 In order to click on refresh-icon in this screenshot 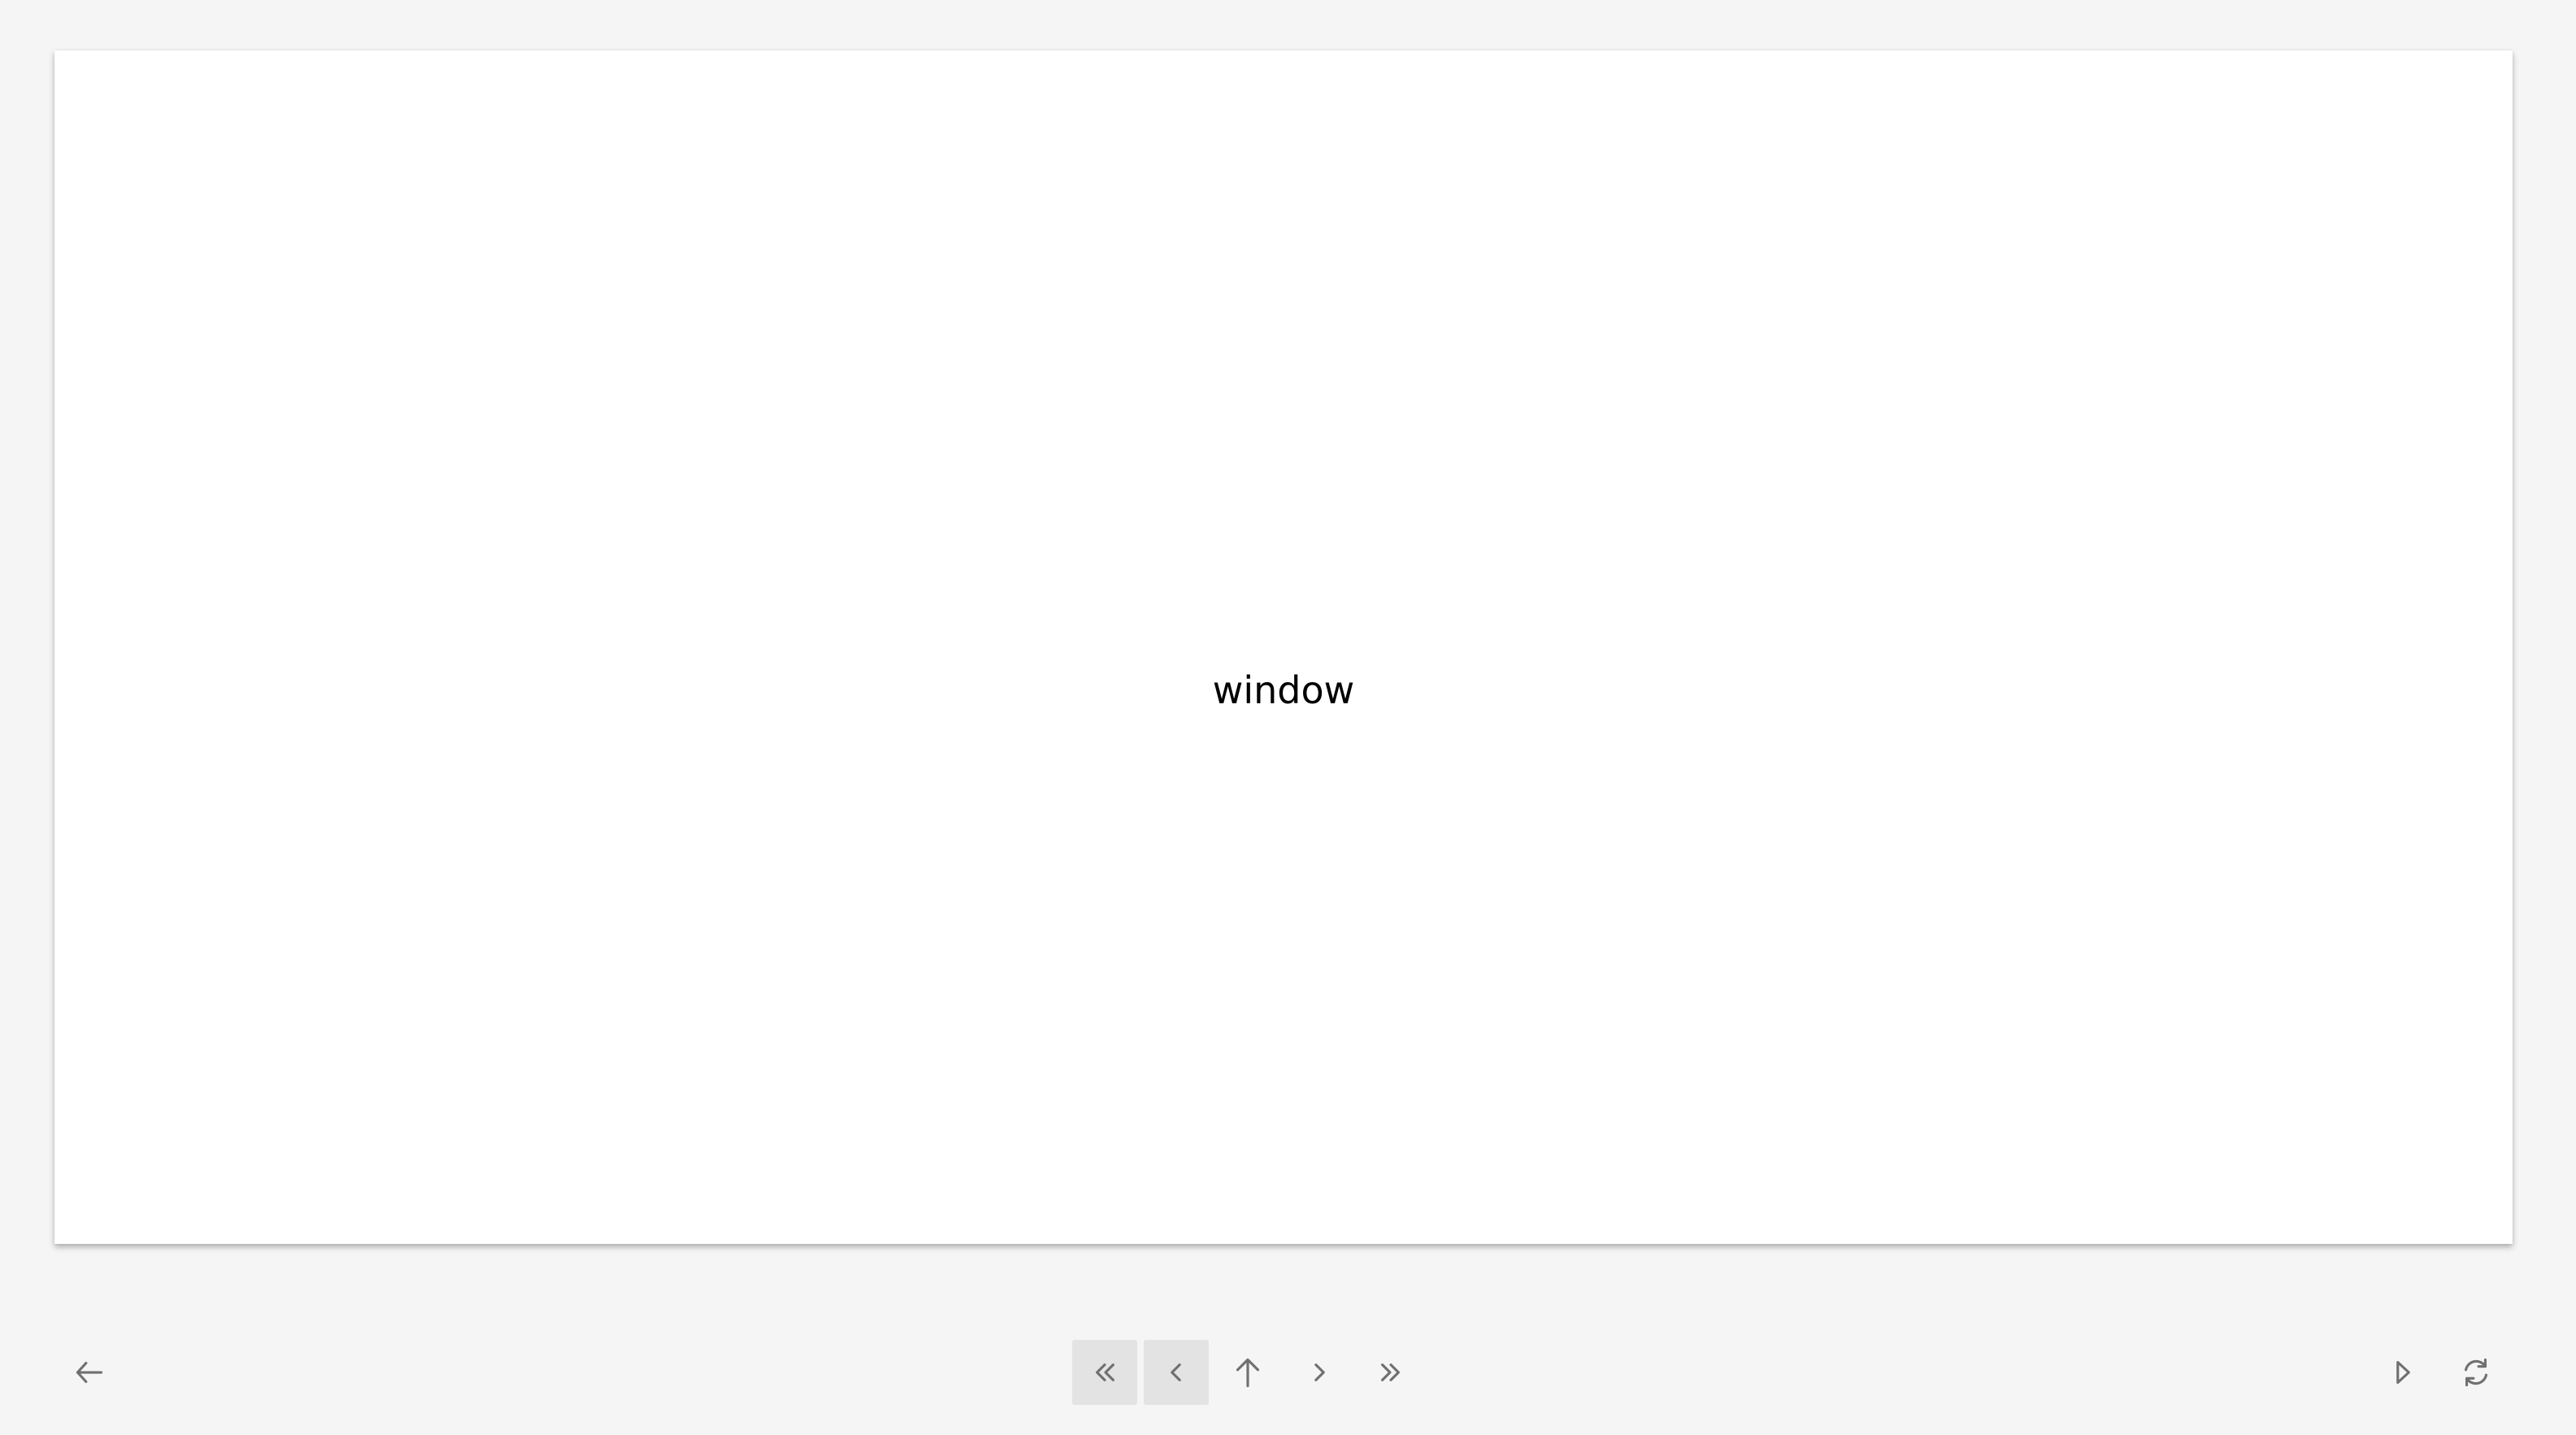, I will do `click(2476, 1373)`.